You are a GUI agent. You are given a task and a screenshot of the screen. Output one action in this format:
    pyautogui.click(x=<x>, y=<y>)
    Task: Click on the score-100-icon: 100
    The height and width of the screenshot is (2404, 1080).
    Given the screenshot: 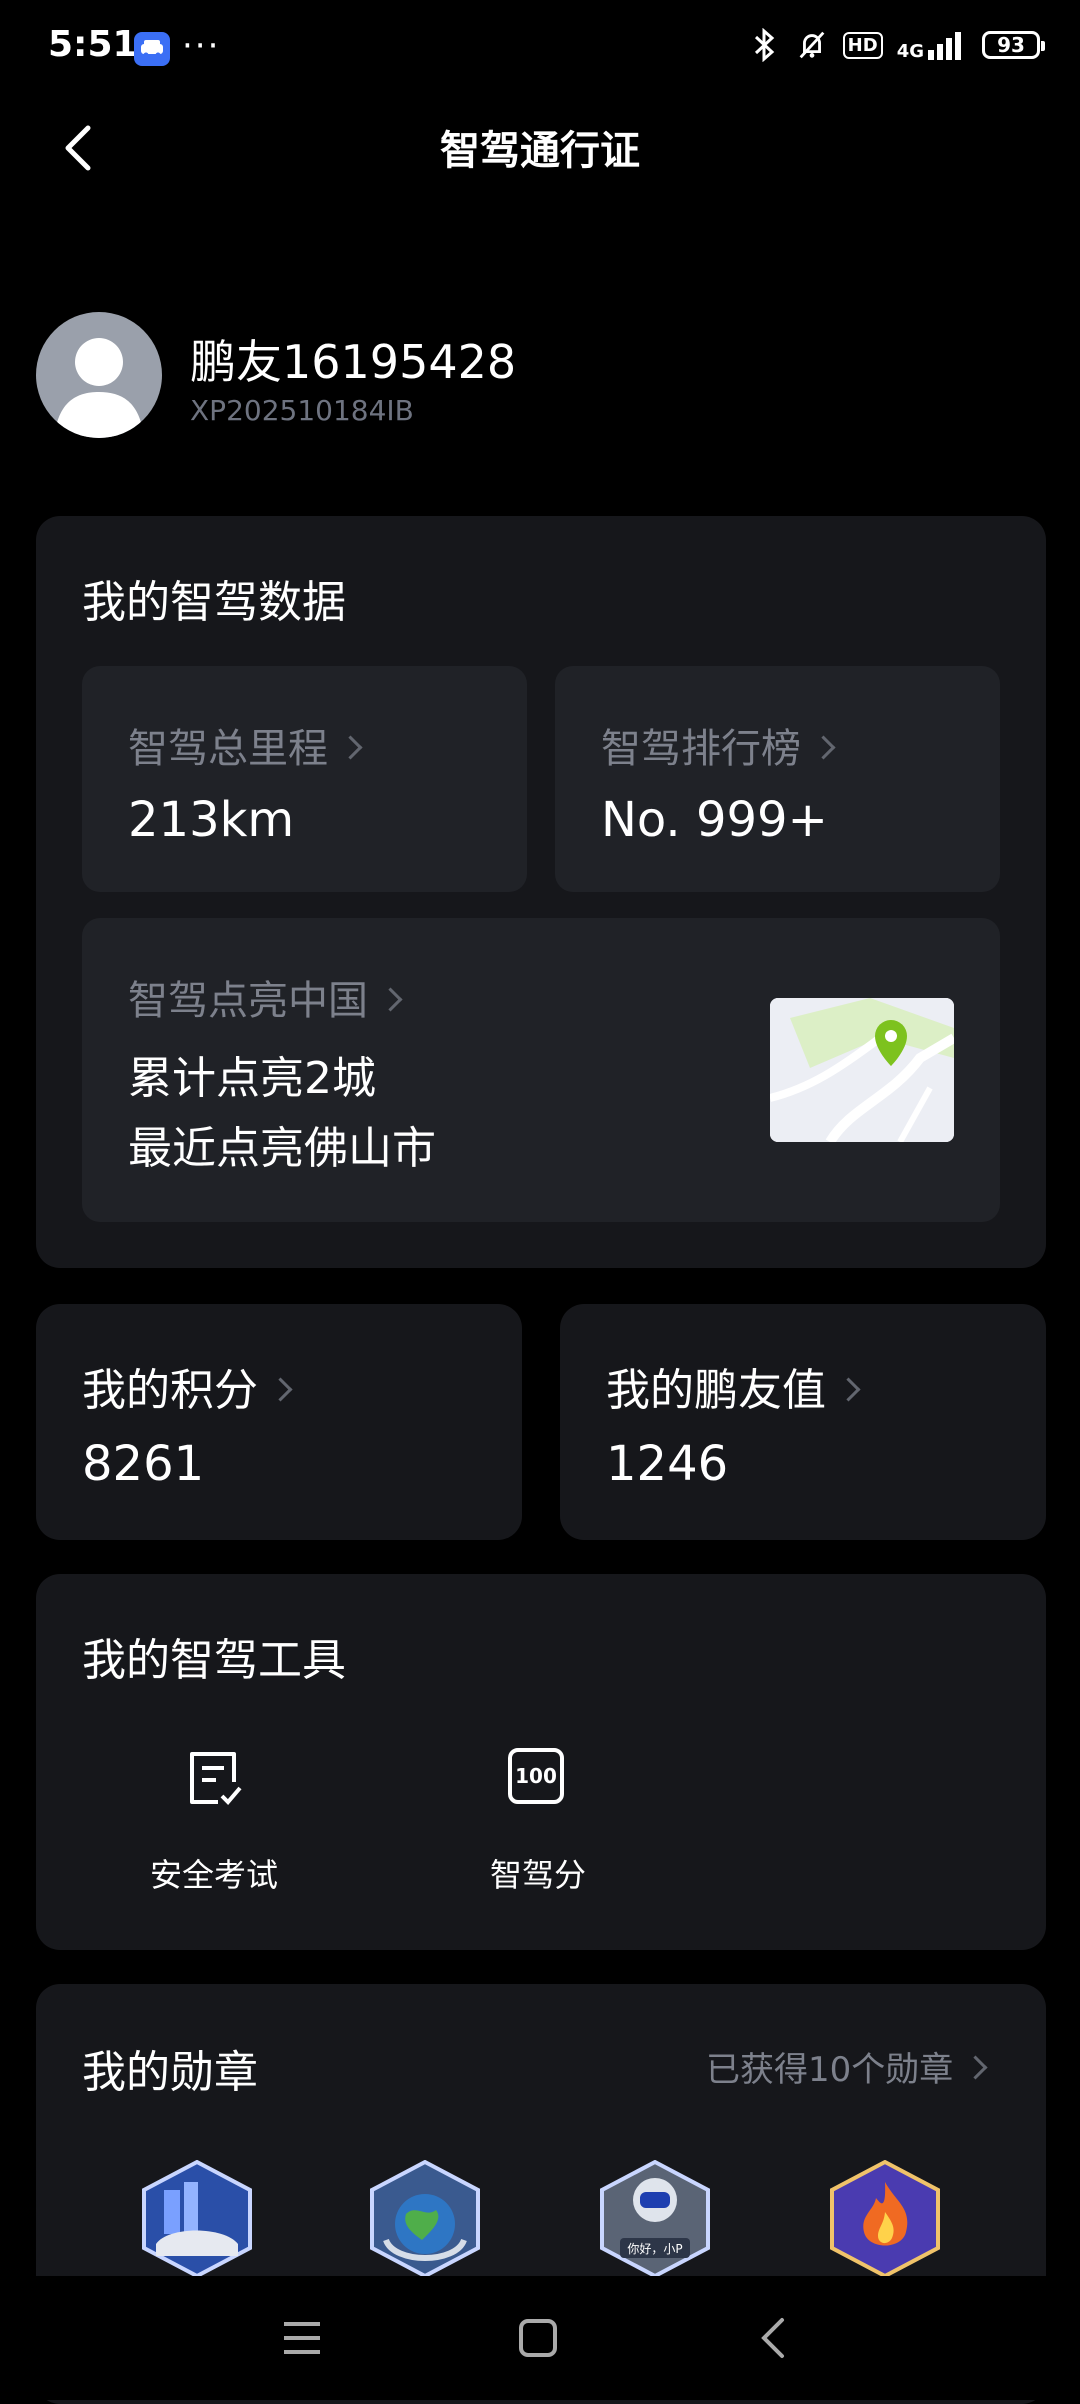 What is the action you would take?
    pyautogui.click(x=536, y=1776)
    